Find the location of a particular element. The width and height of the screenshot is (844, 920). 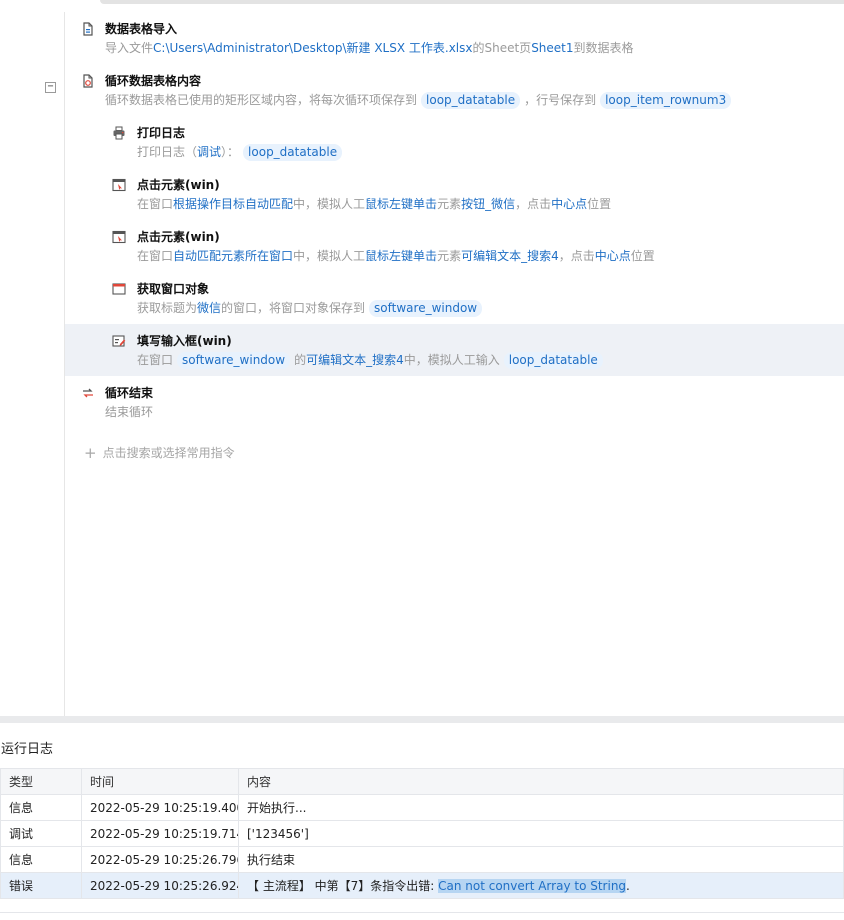

column-header-type: 类型 is located at coordinates (41, 781).